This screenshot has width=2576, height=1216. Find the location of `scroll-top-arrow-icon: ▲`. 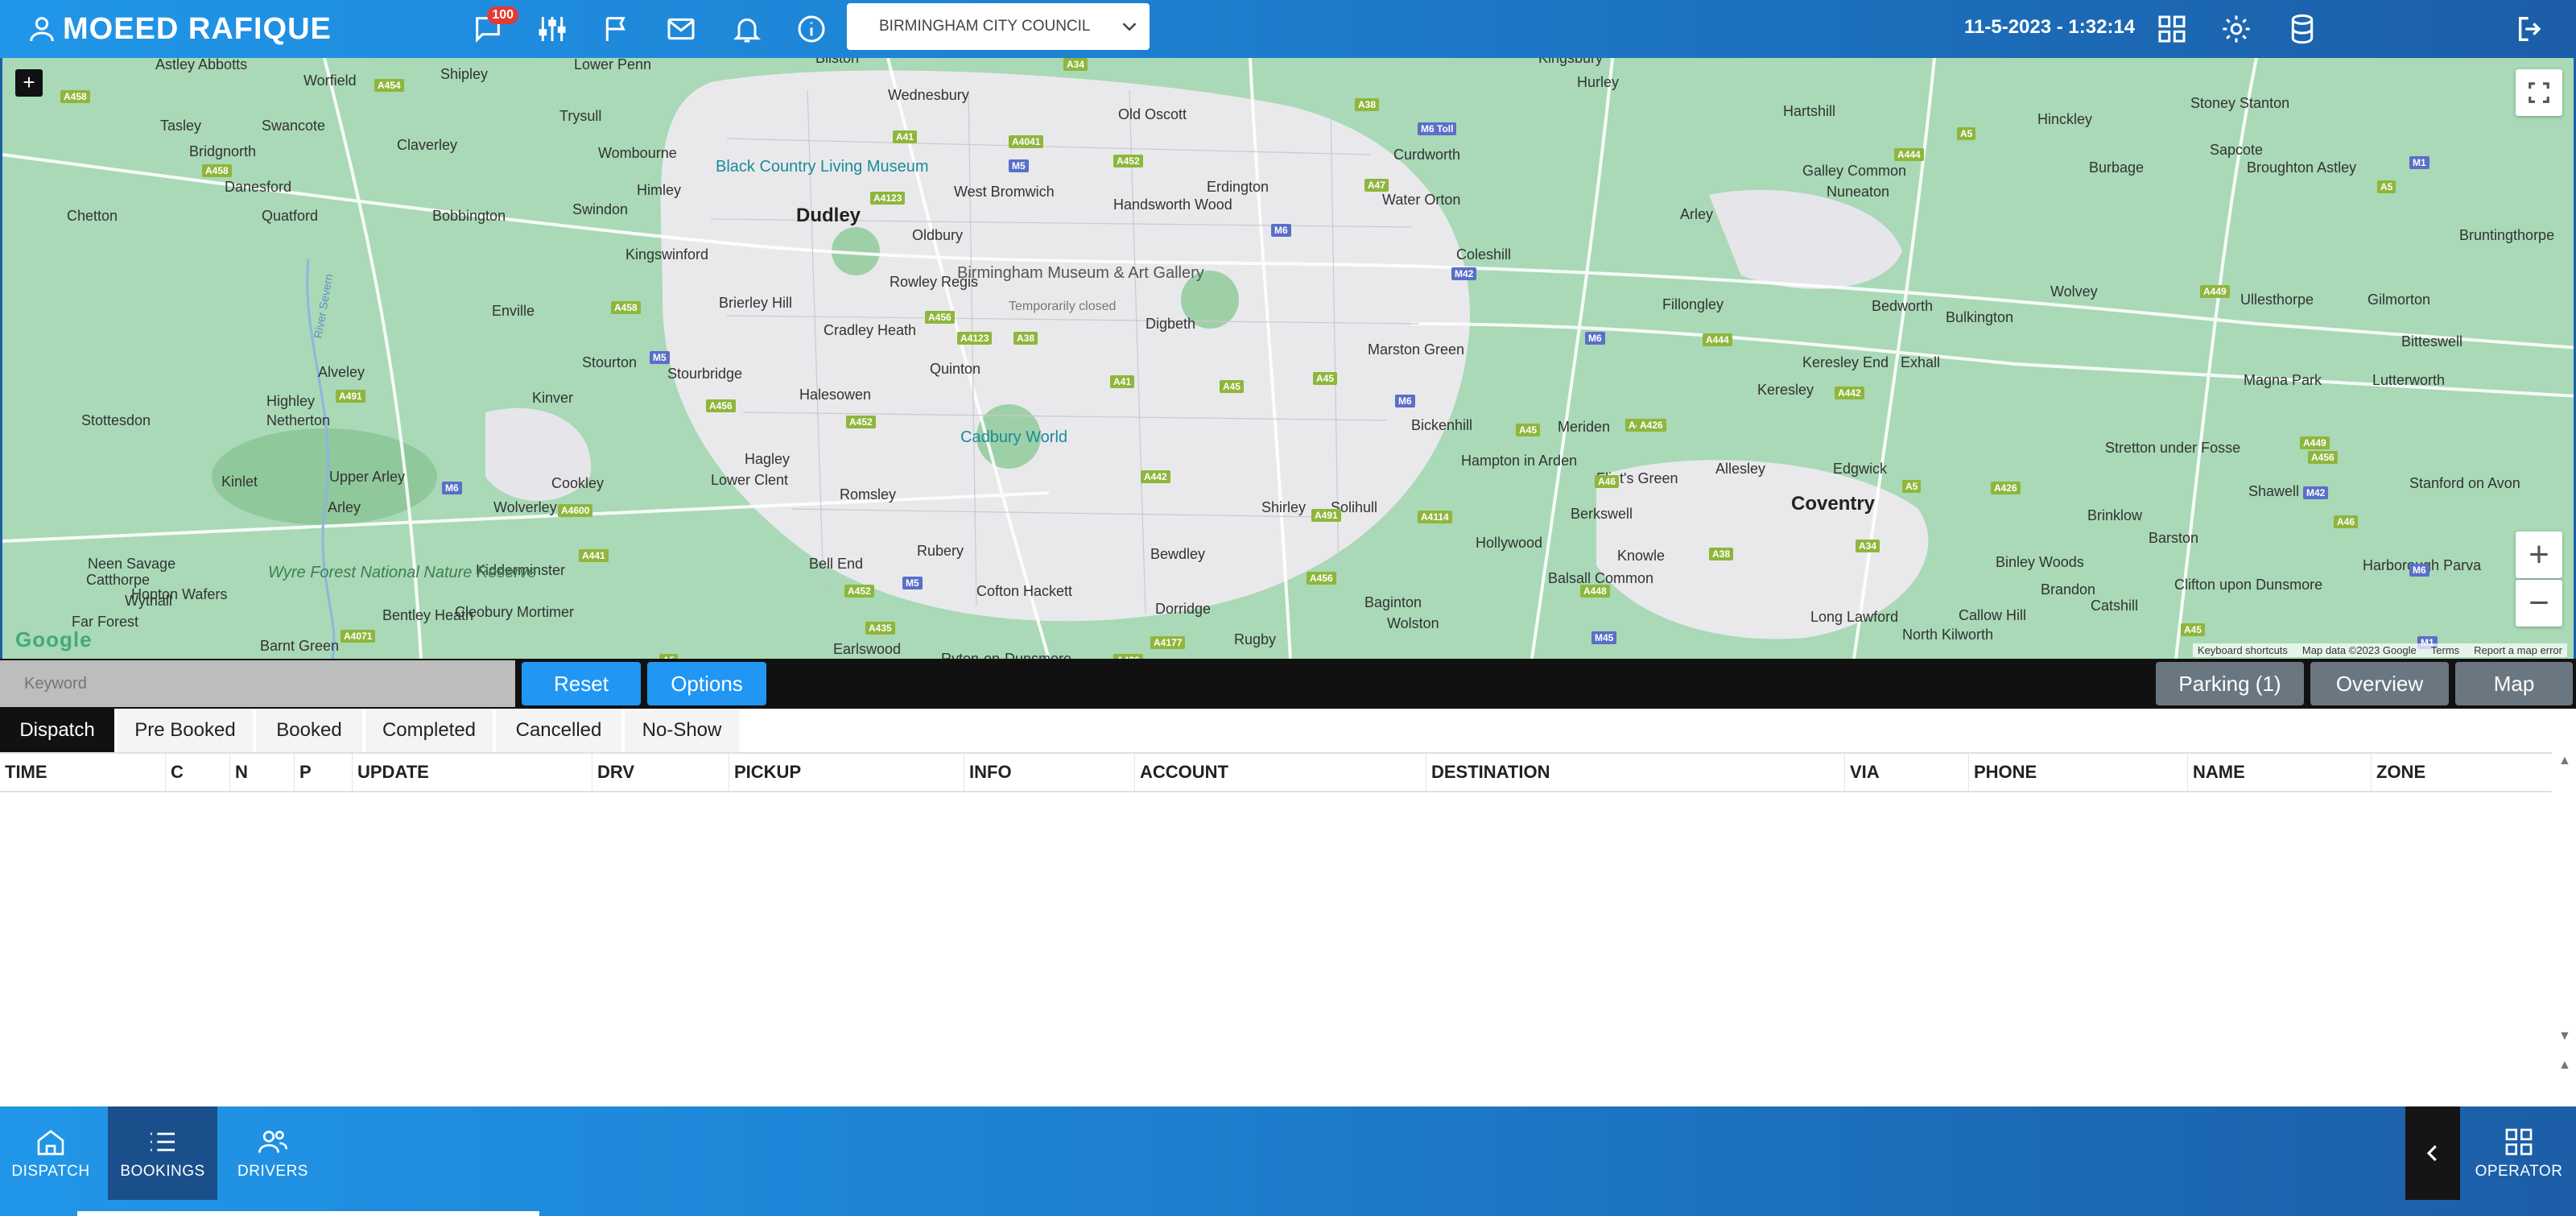

scroll-top-arrow-icon: ▲ is located at coordinates (2564, 1065).